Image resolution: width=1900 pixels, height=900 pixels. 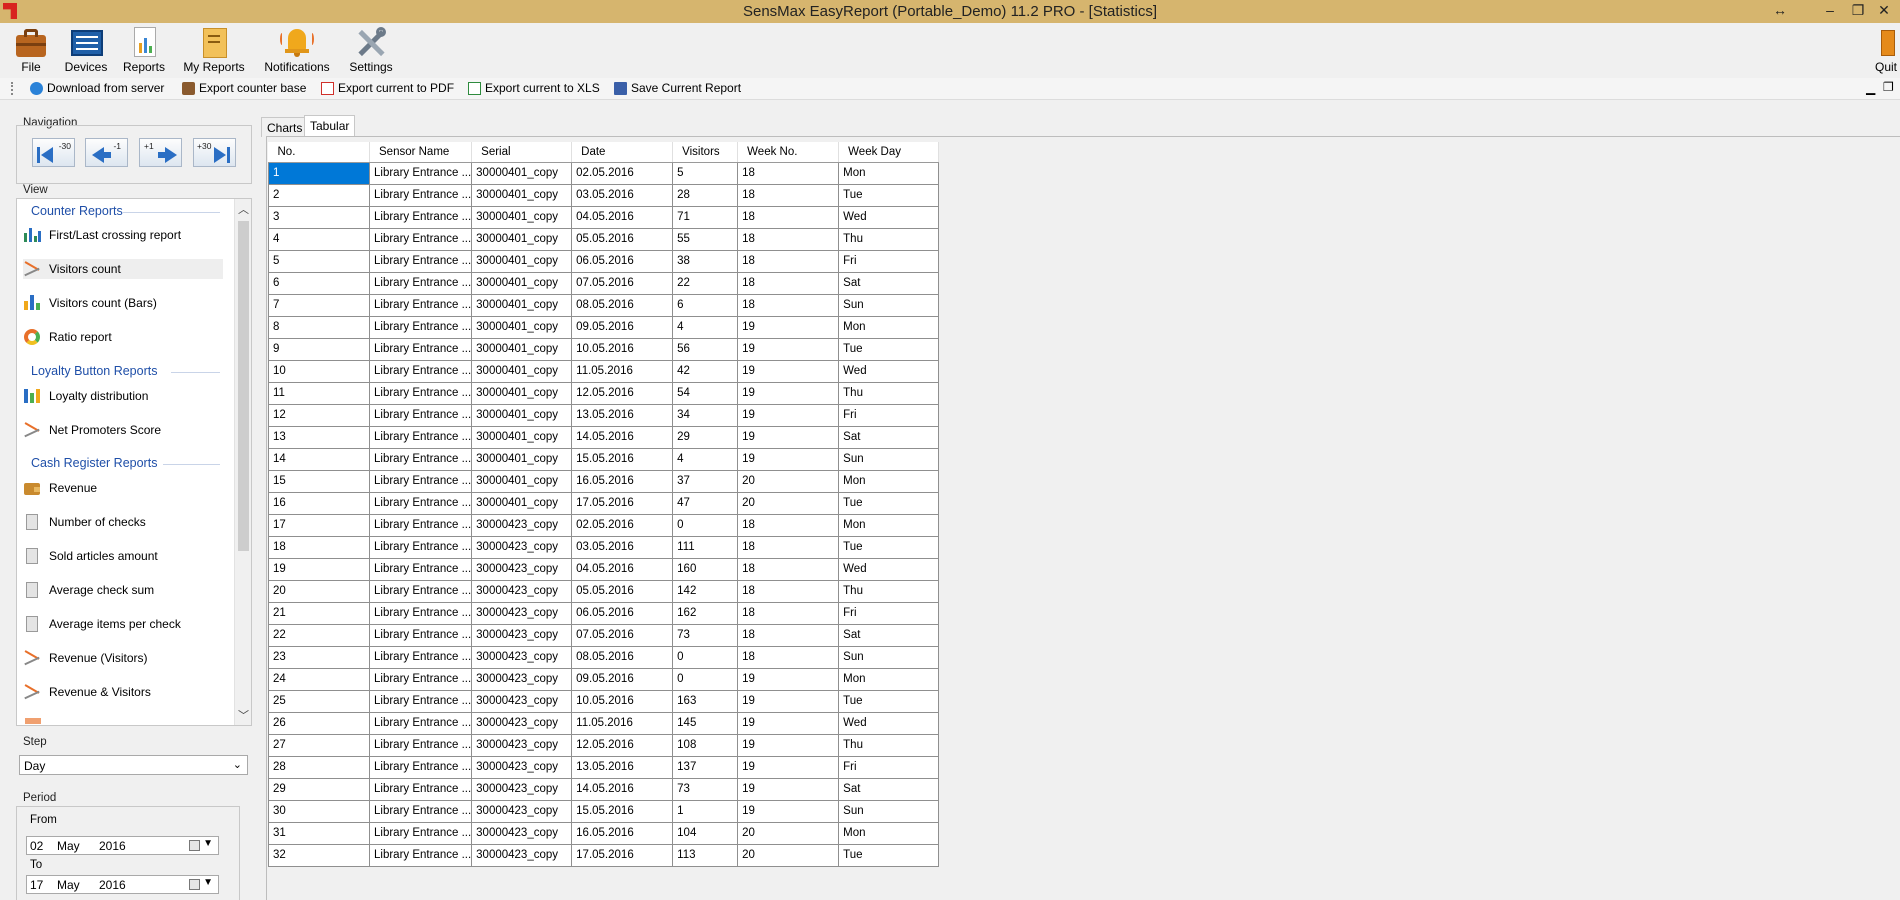 What do you see at coordinates (622, 327) in the screenshot?
I see `cell-date: 09.05.2016` at bounding box center [622, 327].